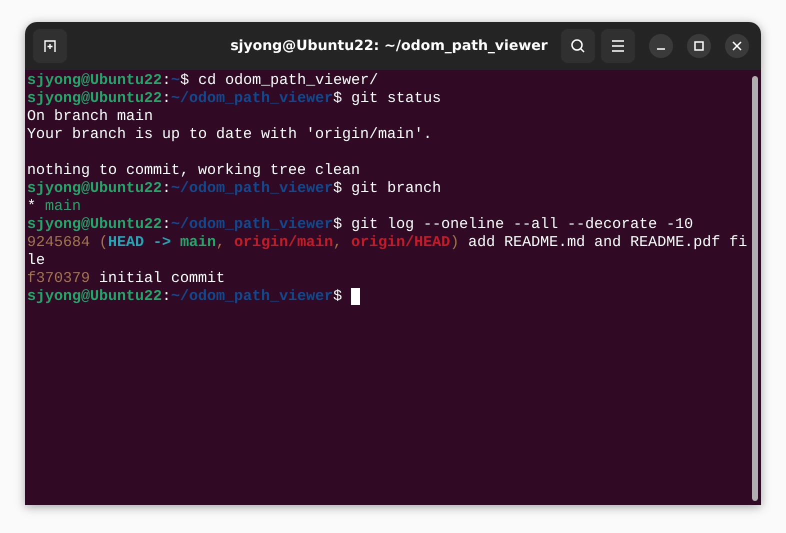 This screenshot has height=533, width=786. Describe the element at coordinates (389, 46) in the screenshot. I see `window-title: sjyong@Ubuntu22: ~/odom_path_viewer` at that location.